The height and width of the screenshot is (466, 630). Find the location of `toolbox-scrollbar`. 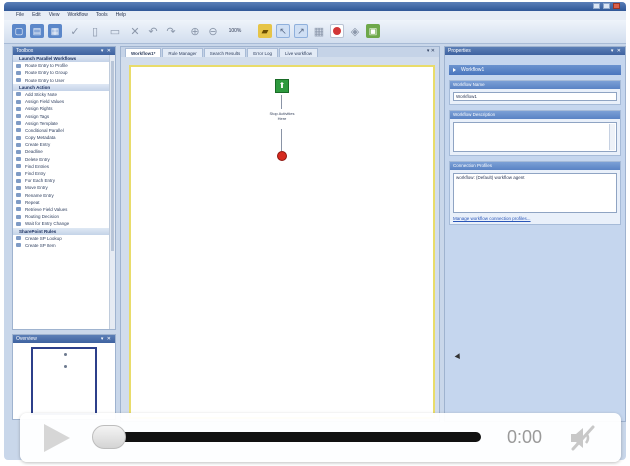

toolbox-scrollbar is located at coordinates (112, 192).